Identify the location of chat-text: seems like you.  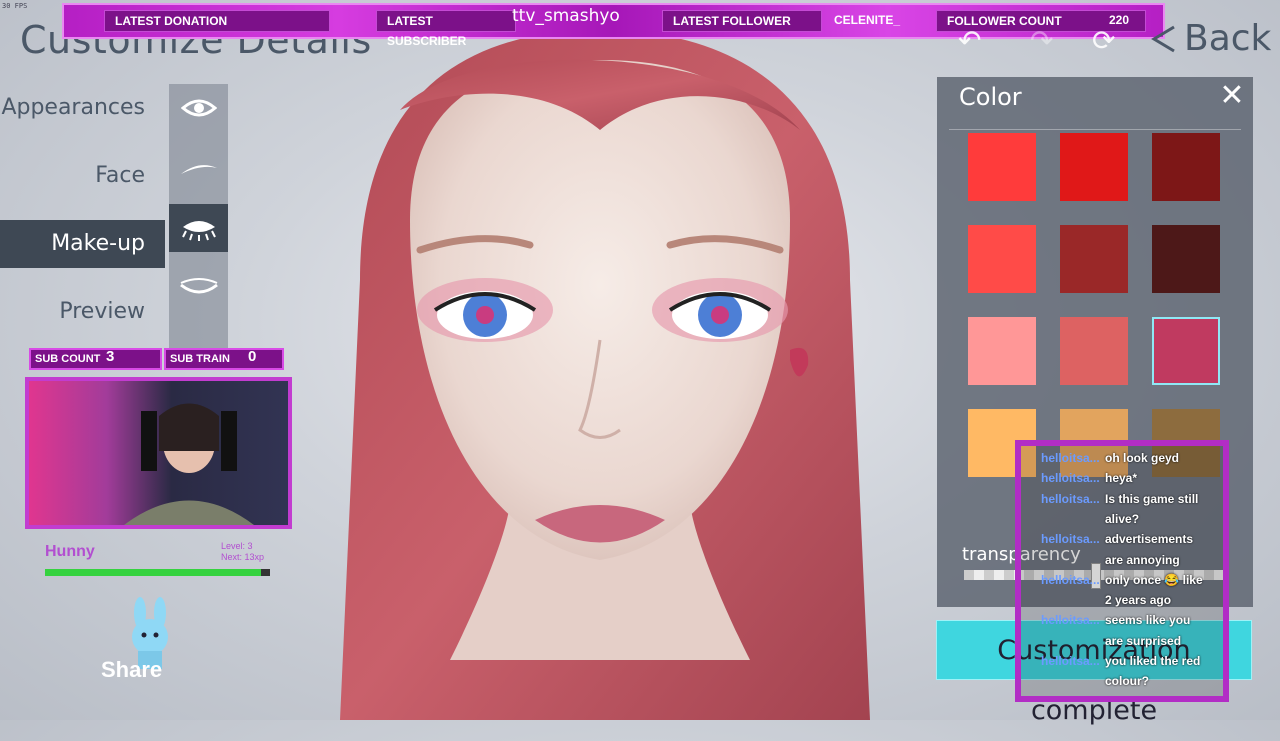
(1148, 620).